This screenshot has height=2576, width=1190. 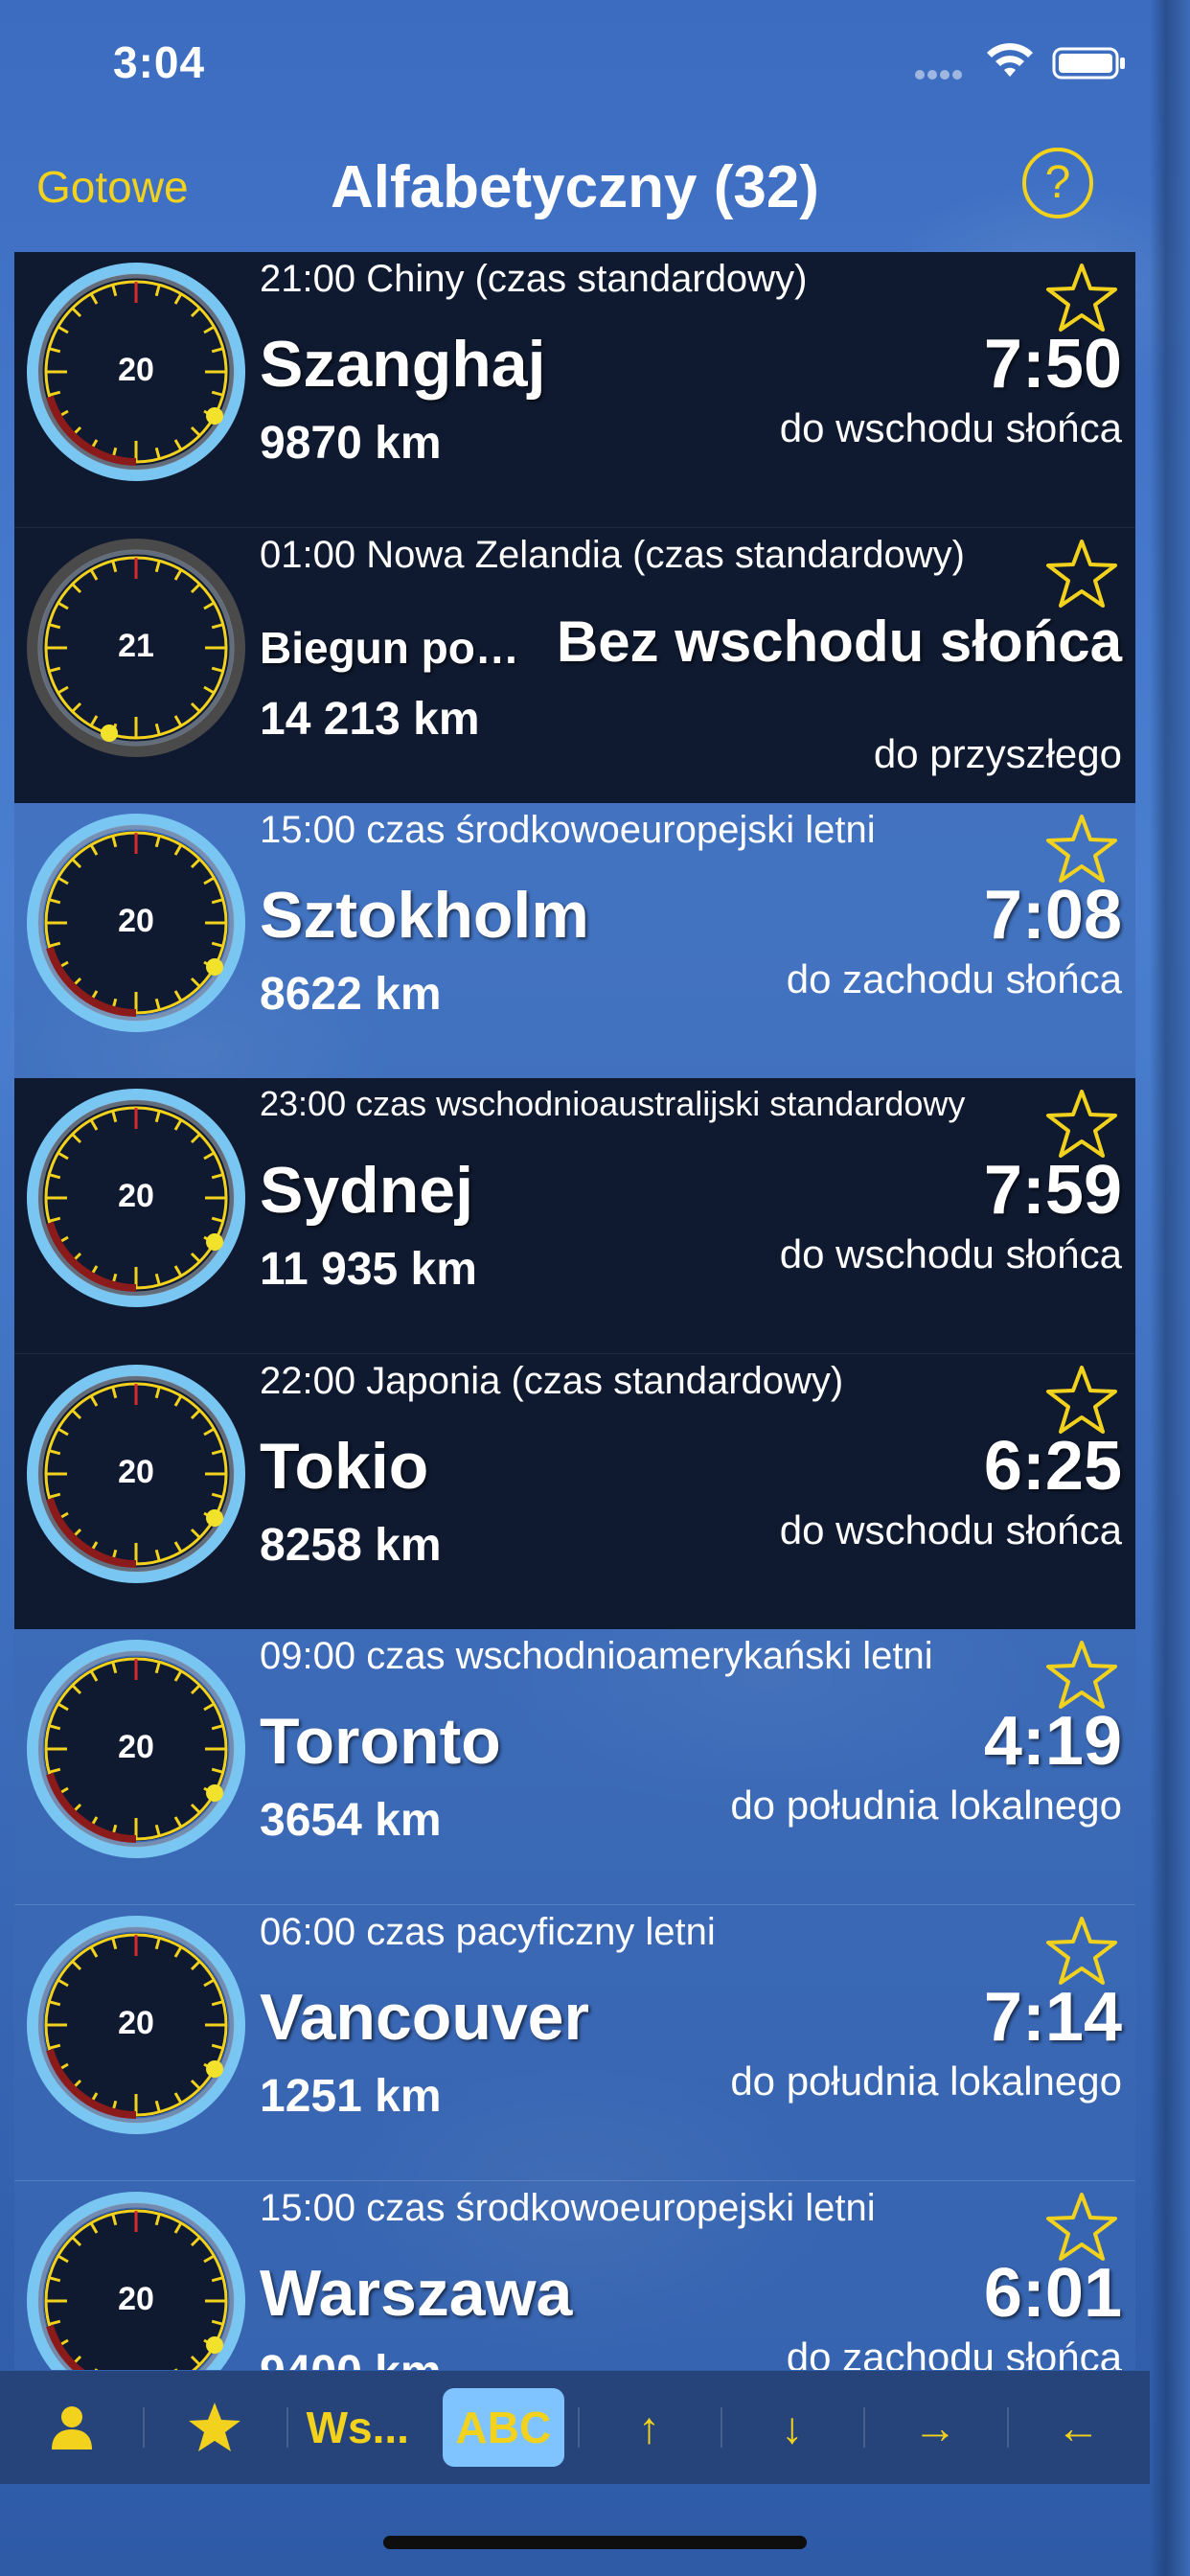 I want to click on distance-value: 11 935 km, so click(x=369, y=1269).